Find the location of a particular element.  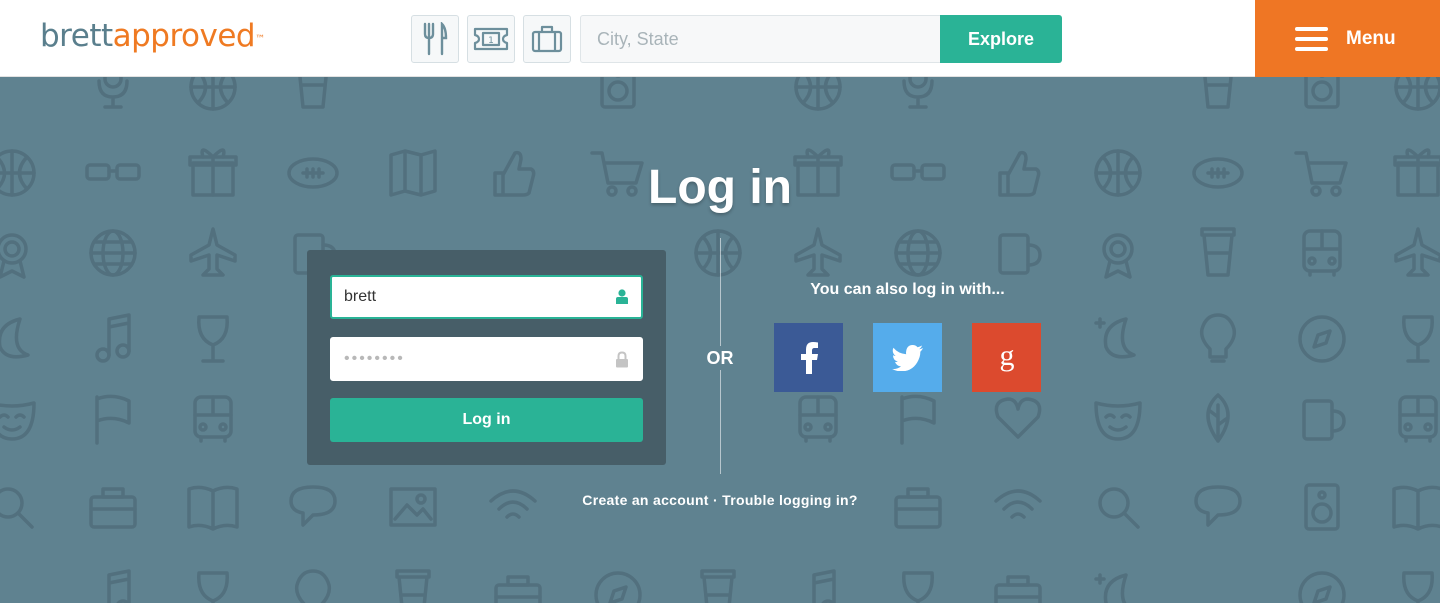

svg-text: g is located at coordinates (1006, 357).